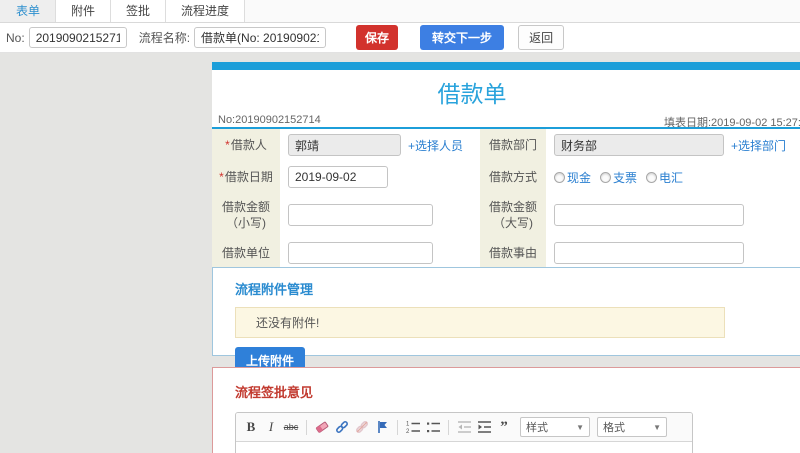  I want to click on select-department-link: +选择部门, so click(758, 145).